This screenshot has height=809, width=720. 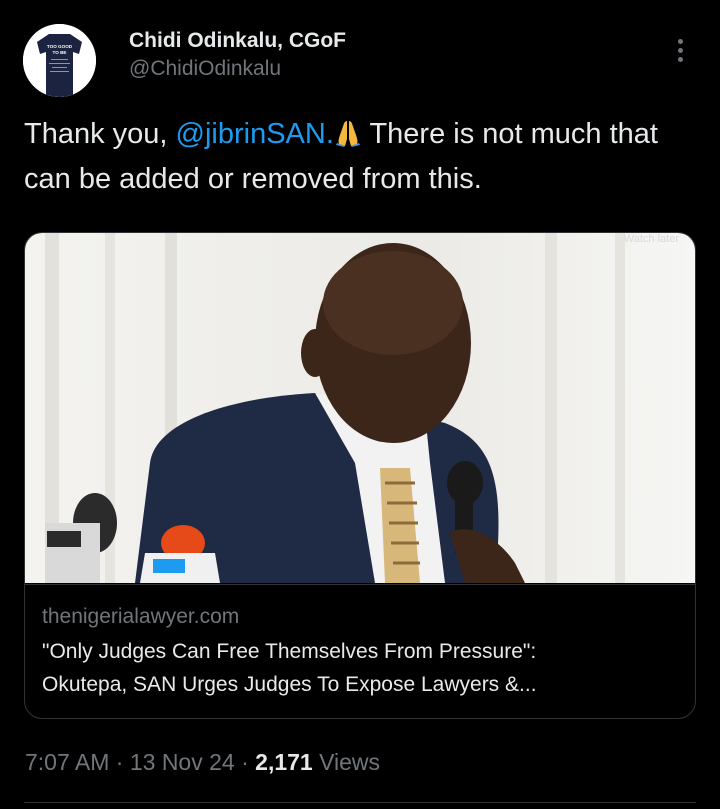 I want to click on author-info: Chidi Odinkalu, CGoF @ChidiOdinkalu, so click(x=237, y=55).